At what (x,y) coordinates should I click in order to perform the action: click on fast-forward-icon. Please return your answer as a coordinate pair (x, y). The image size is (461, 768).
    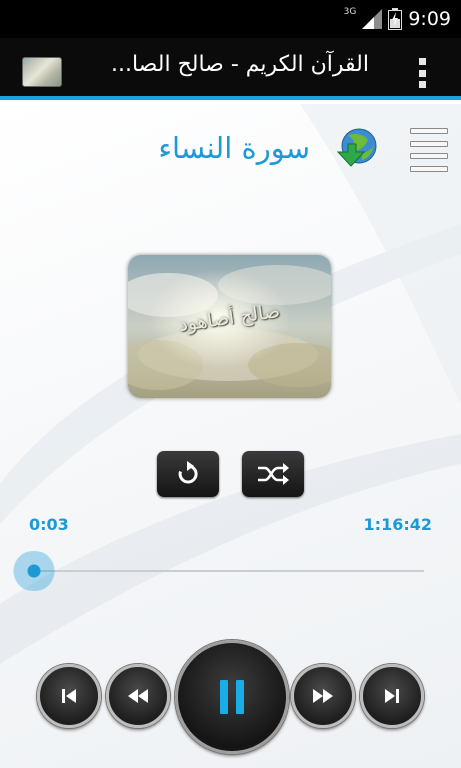
    Looking at the image, I should click on (323, 696).